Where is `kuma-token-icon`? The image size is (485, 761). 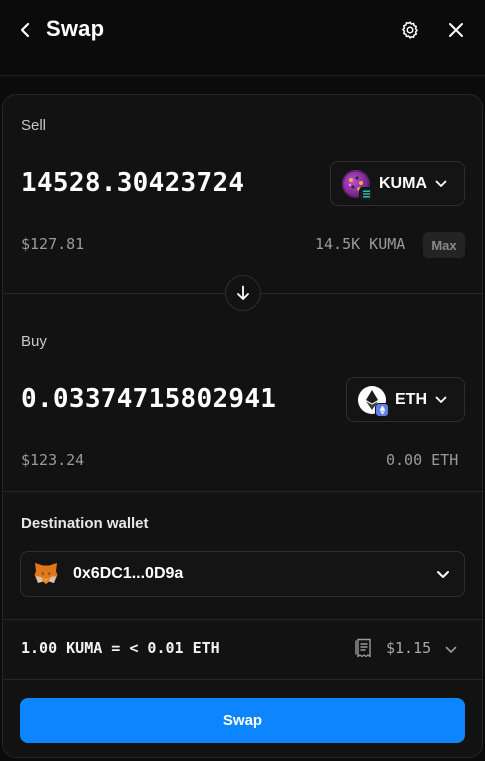 kuma-token-icon is located at coordinates (357, 185).